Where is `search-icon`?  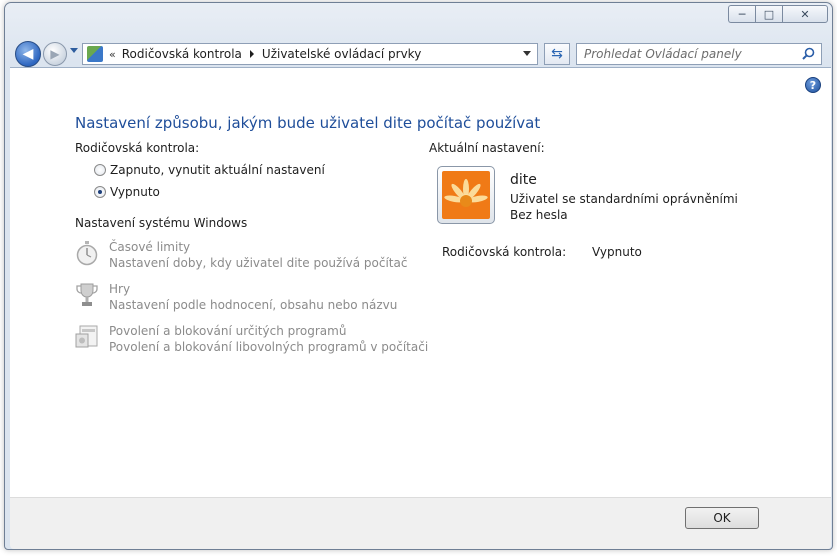
search-icon is located at coordinates (808, 53).